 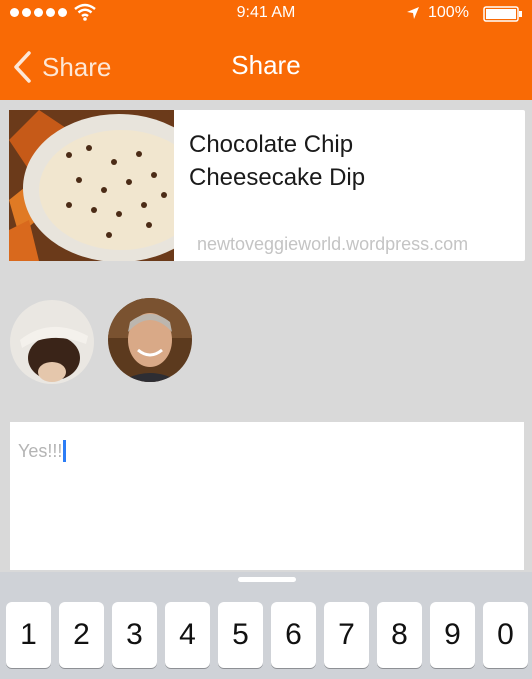 What do you see at coordinates (346, 635) in the screenshot?
I see `key-7: 7` at bounding box center [346, 635].